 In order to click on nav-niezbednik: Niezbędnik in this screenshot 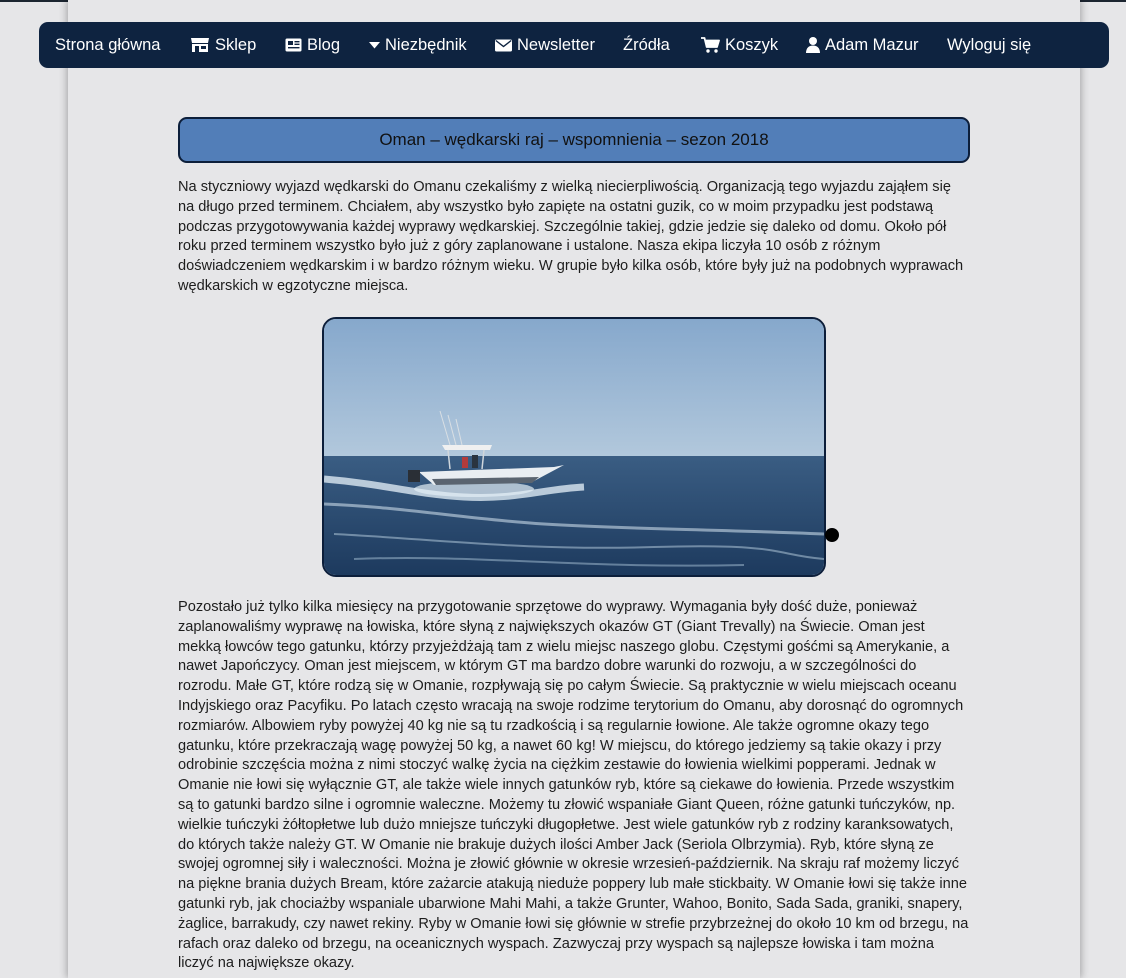, I will do `click(418, 45)`.